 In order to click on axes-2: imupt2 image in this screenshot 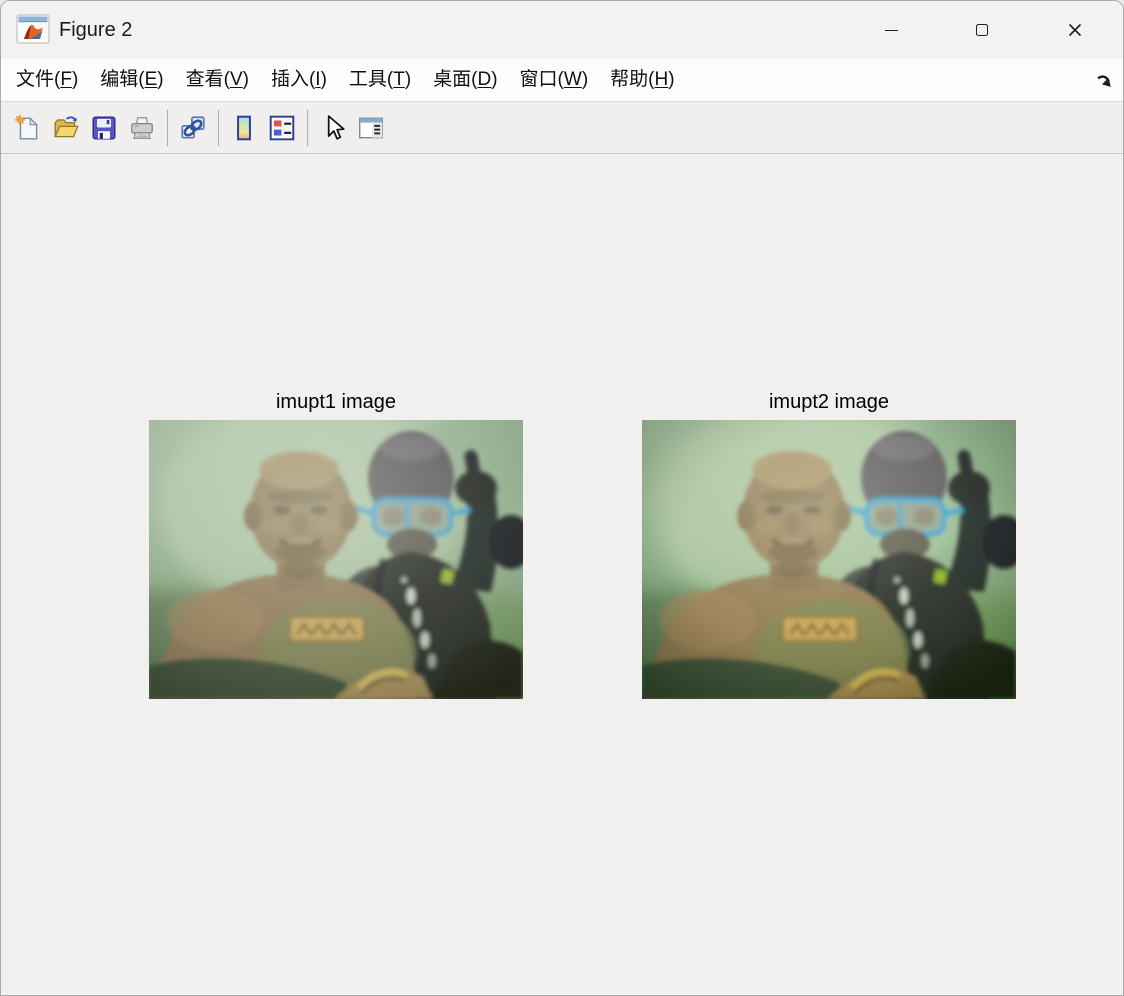, I will do `click(829, 544)`.